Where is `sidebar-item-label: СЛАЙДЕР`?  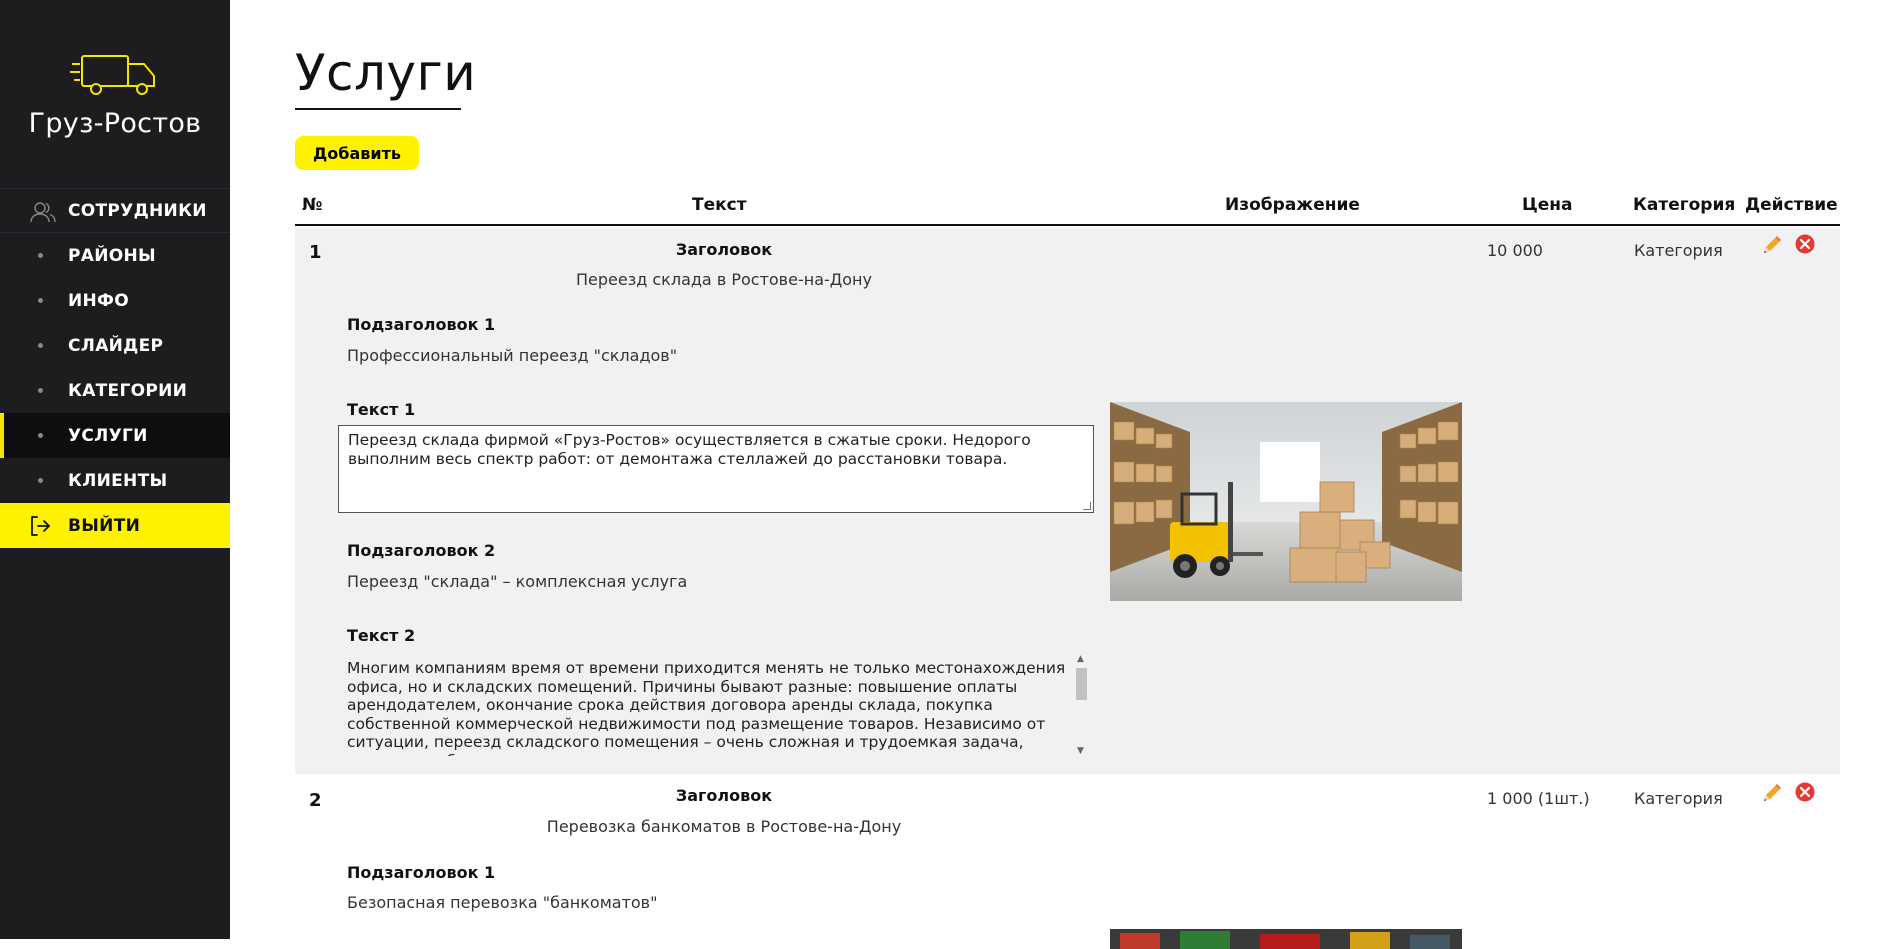 sidebar-item-label: СЛАЙДЕР is located at coordinates (116, 345).